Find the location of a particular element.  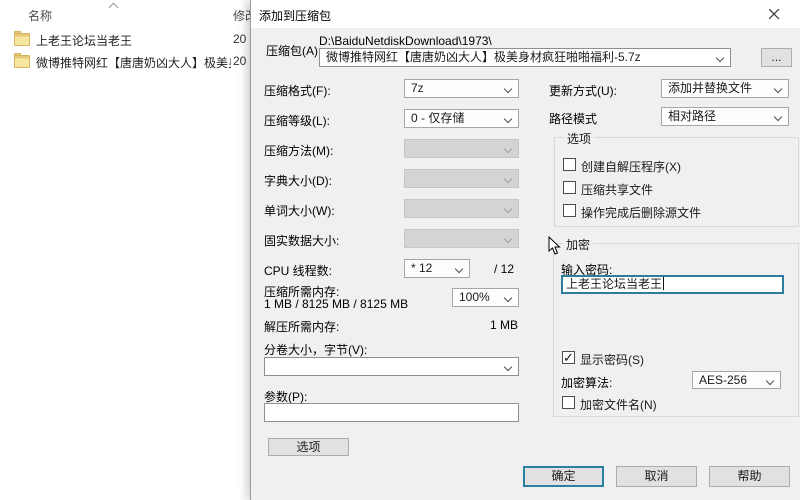

cpu-threads-max: / 12 is located at coordinates (504, 269).